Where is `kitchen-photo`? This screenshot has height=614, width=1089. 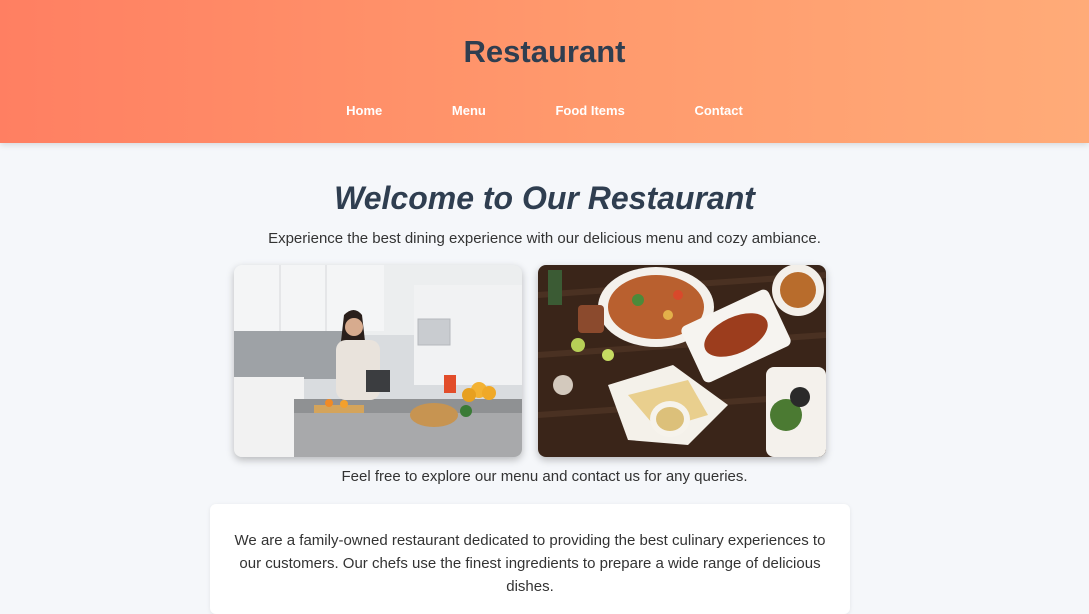 kitchen-photo is located at coordinates (378, 361).